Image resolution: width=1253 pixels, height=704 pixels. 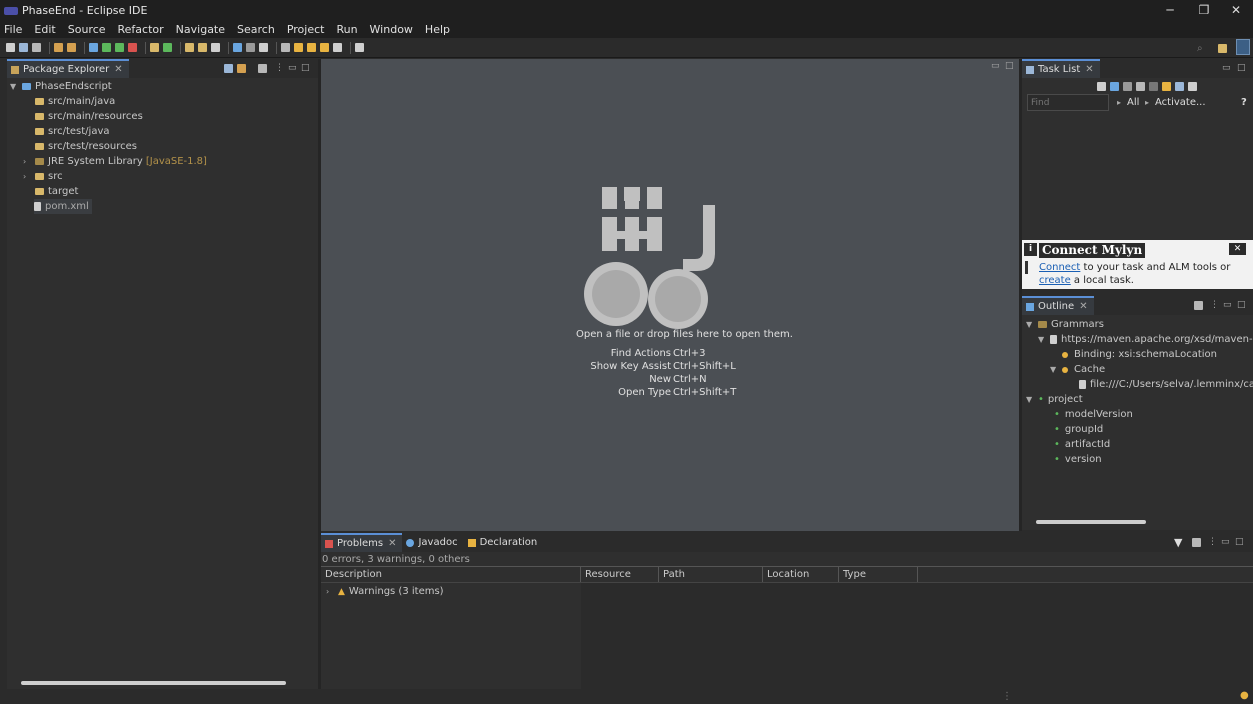 I want to click on tab-javadoc: Javadoc, so click(x=432, y=542).